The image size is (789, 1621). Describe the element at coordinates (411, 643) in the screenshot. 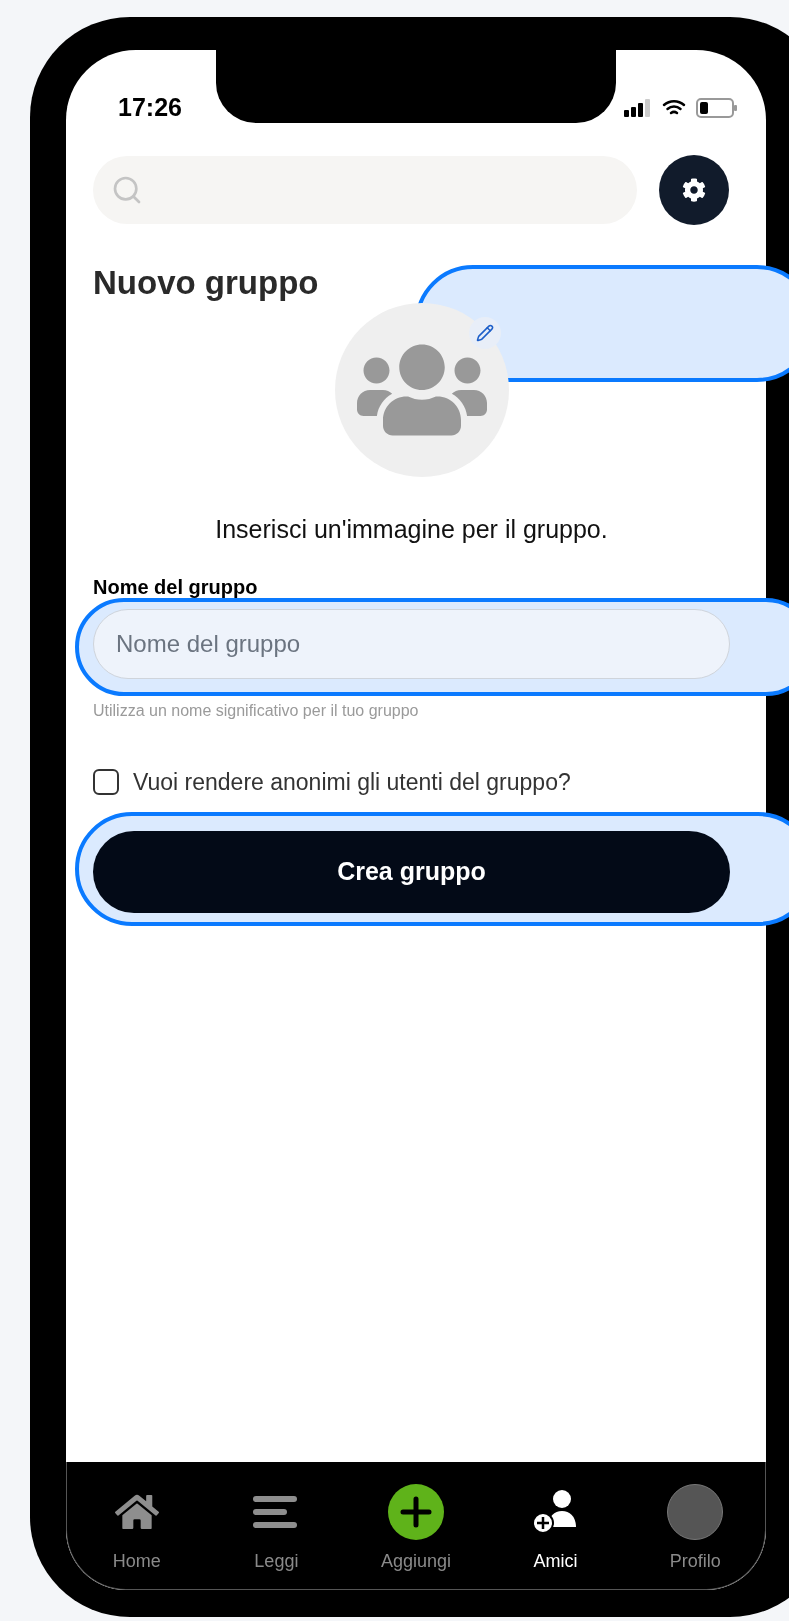

I see `group-name-input: Nome del gruppo` at that location.